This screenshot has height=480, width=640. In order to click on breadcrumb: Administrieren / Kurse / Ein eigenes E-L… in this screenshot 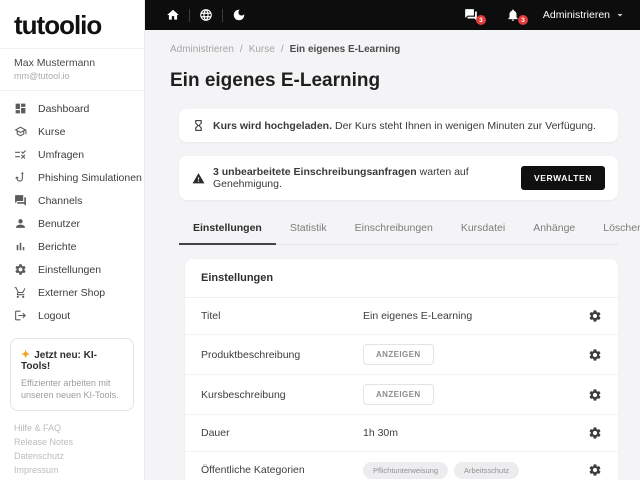, I will do `click(393, 49)`.